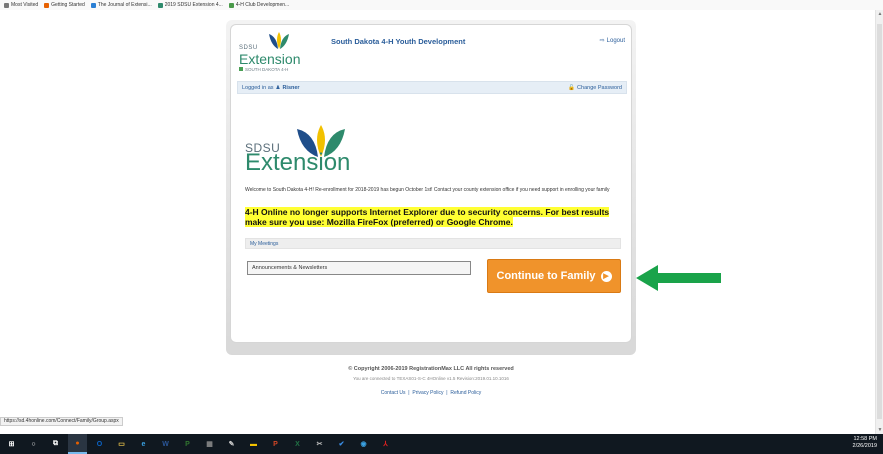 The image size is (883, 454). What do you see at coordinates (93, 5) in the screenshot?
I see `journal-icon` at bounding box center [93, 5].